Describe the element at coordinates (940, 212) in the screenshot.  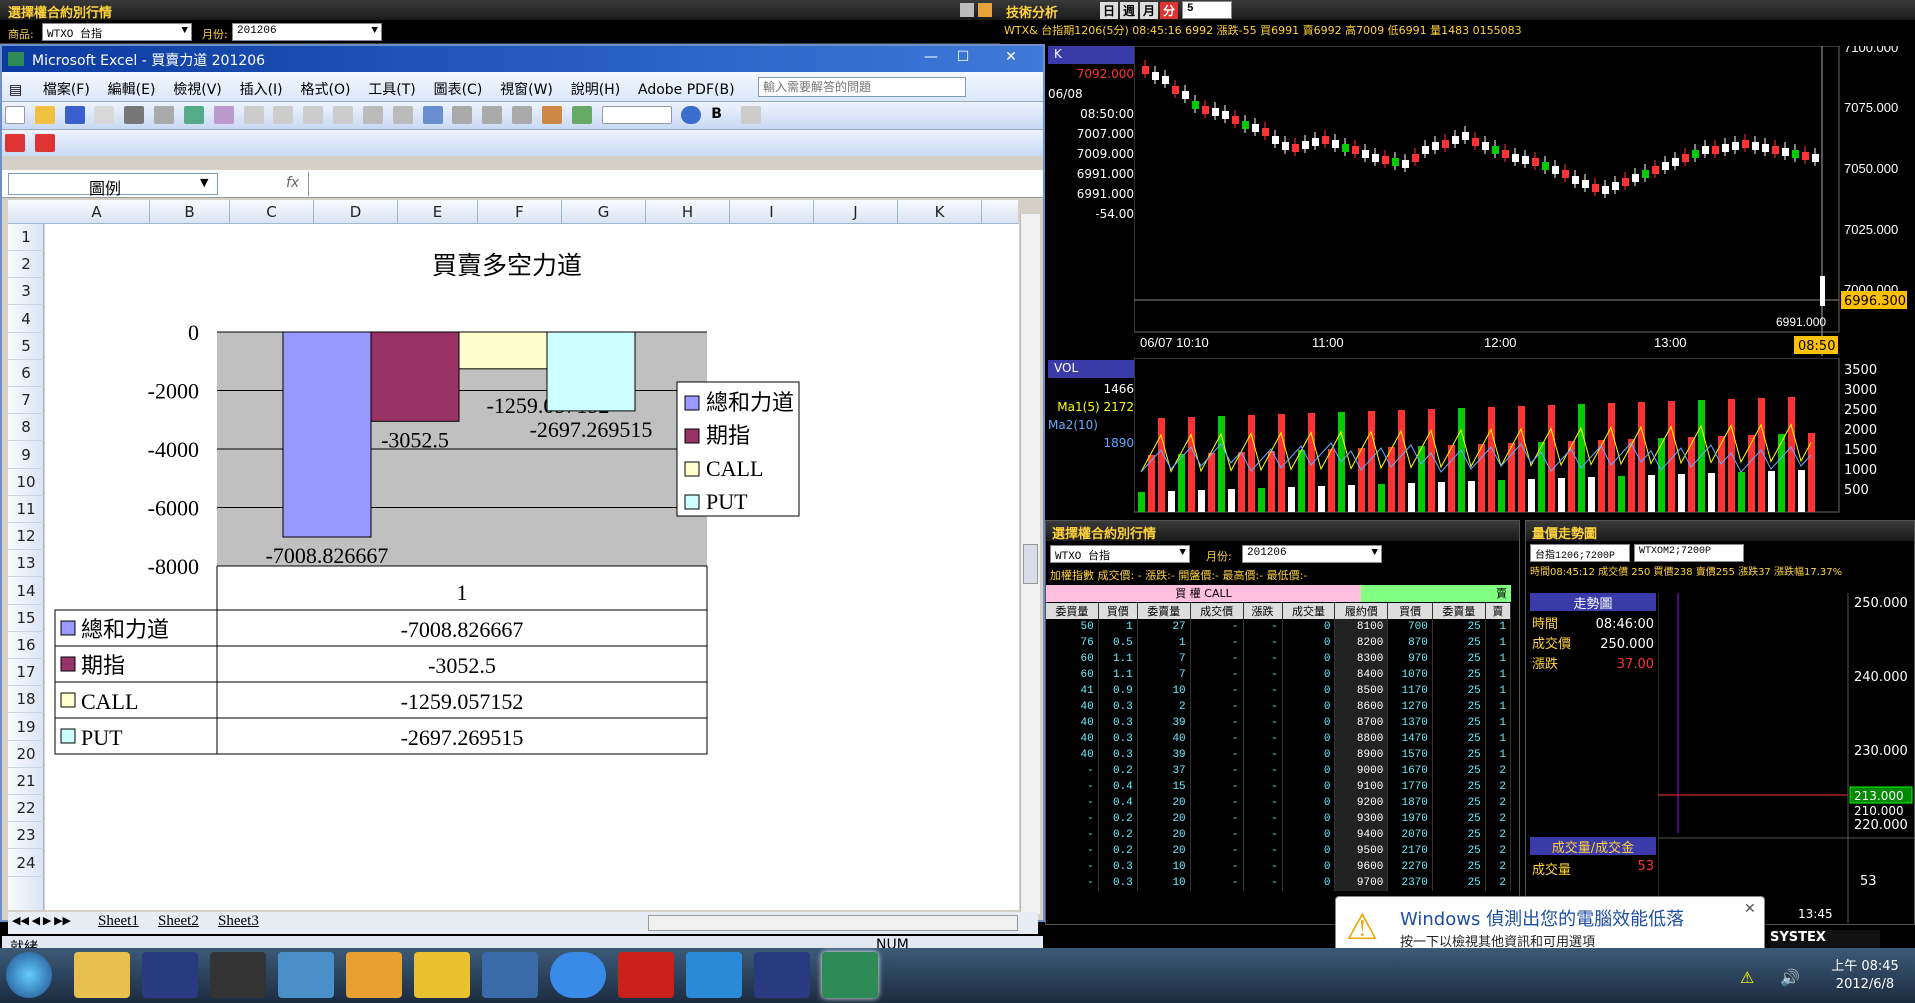
I see `column-header-K: K` at that location.